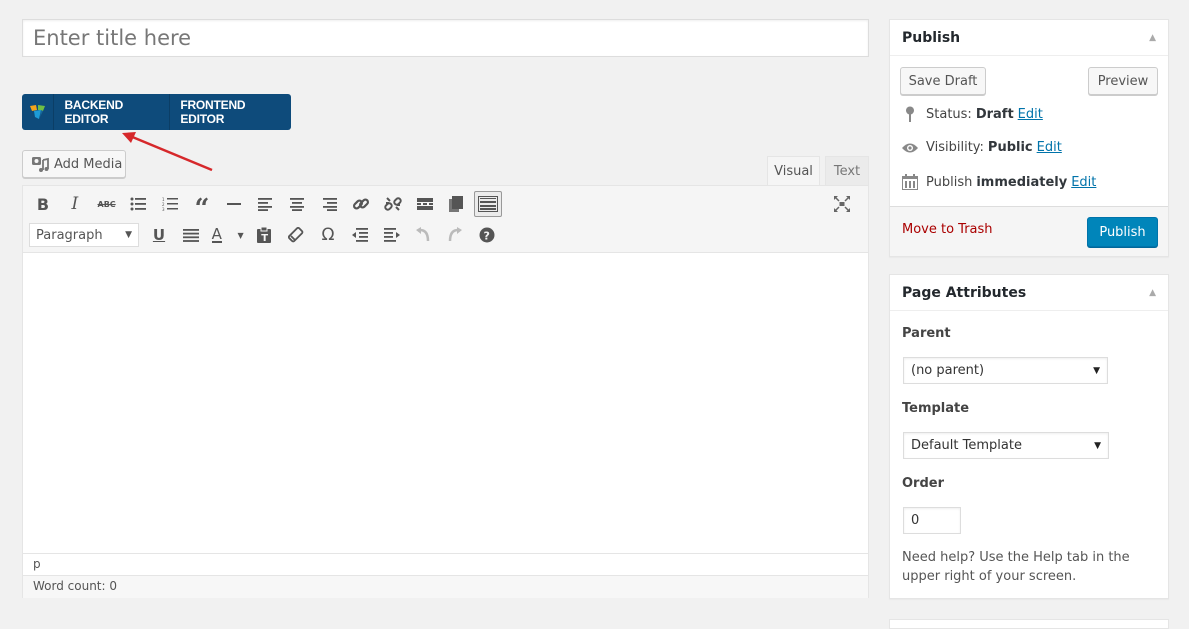 The height and width of the screenshot is (629, 1189). I want to click on visibility-value: Public, so click(1010, 147).